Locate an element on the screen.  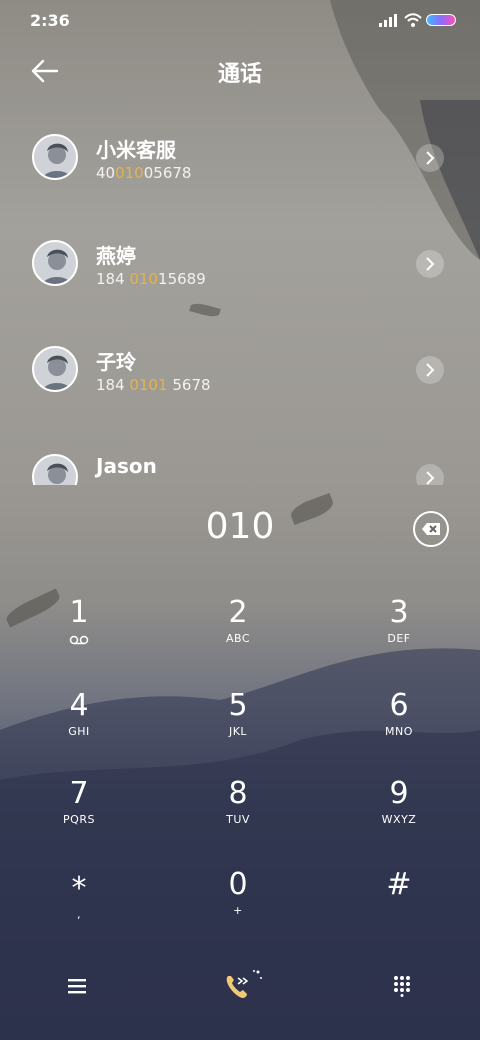
contact-item: 子玲 184 0101 5678 is located at coordinates (240, 370).